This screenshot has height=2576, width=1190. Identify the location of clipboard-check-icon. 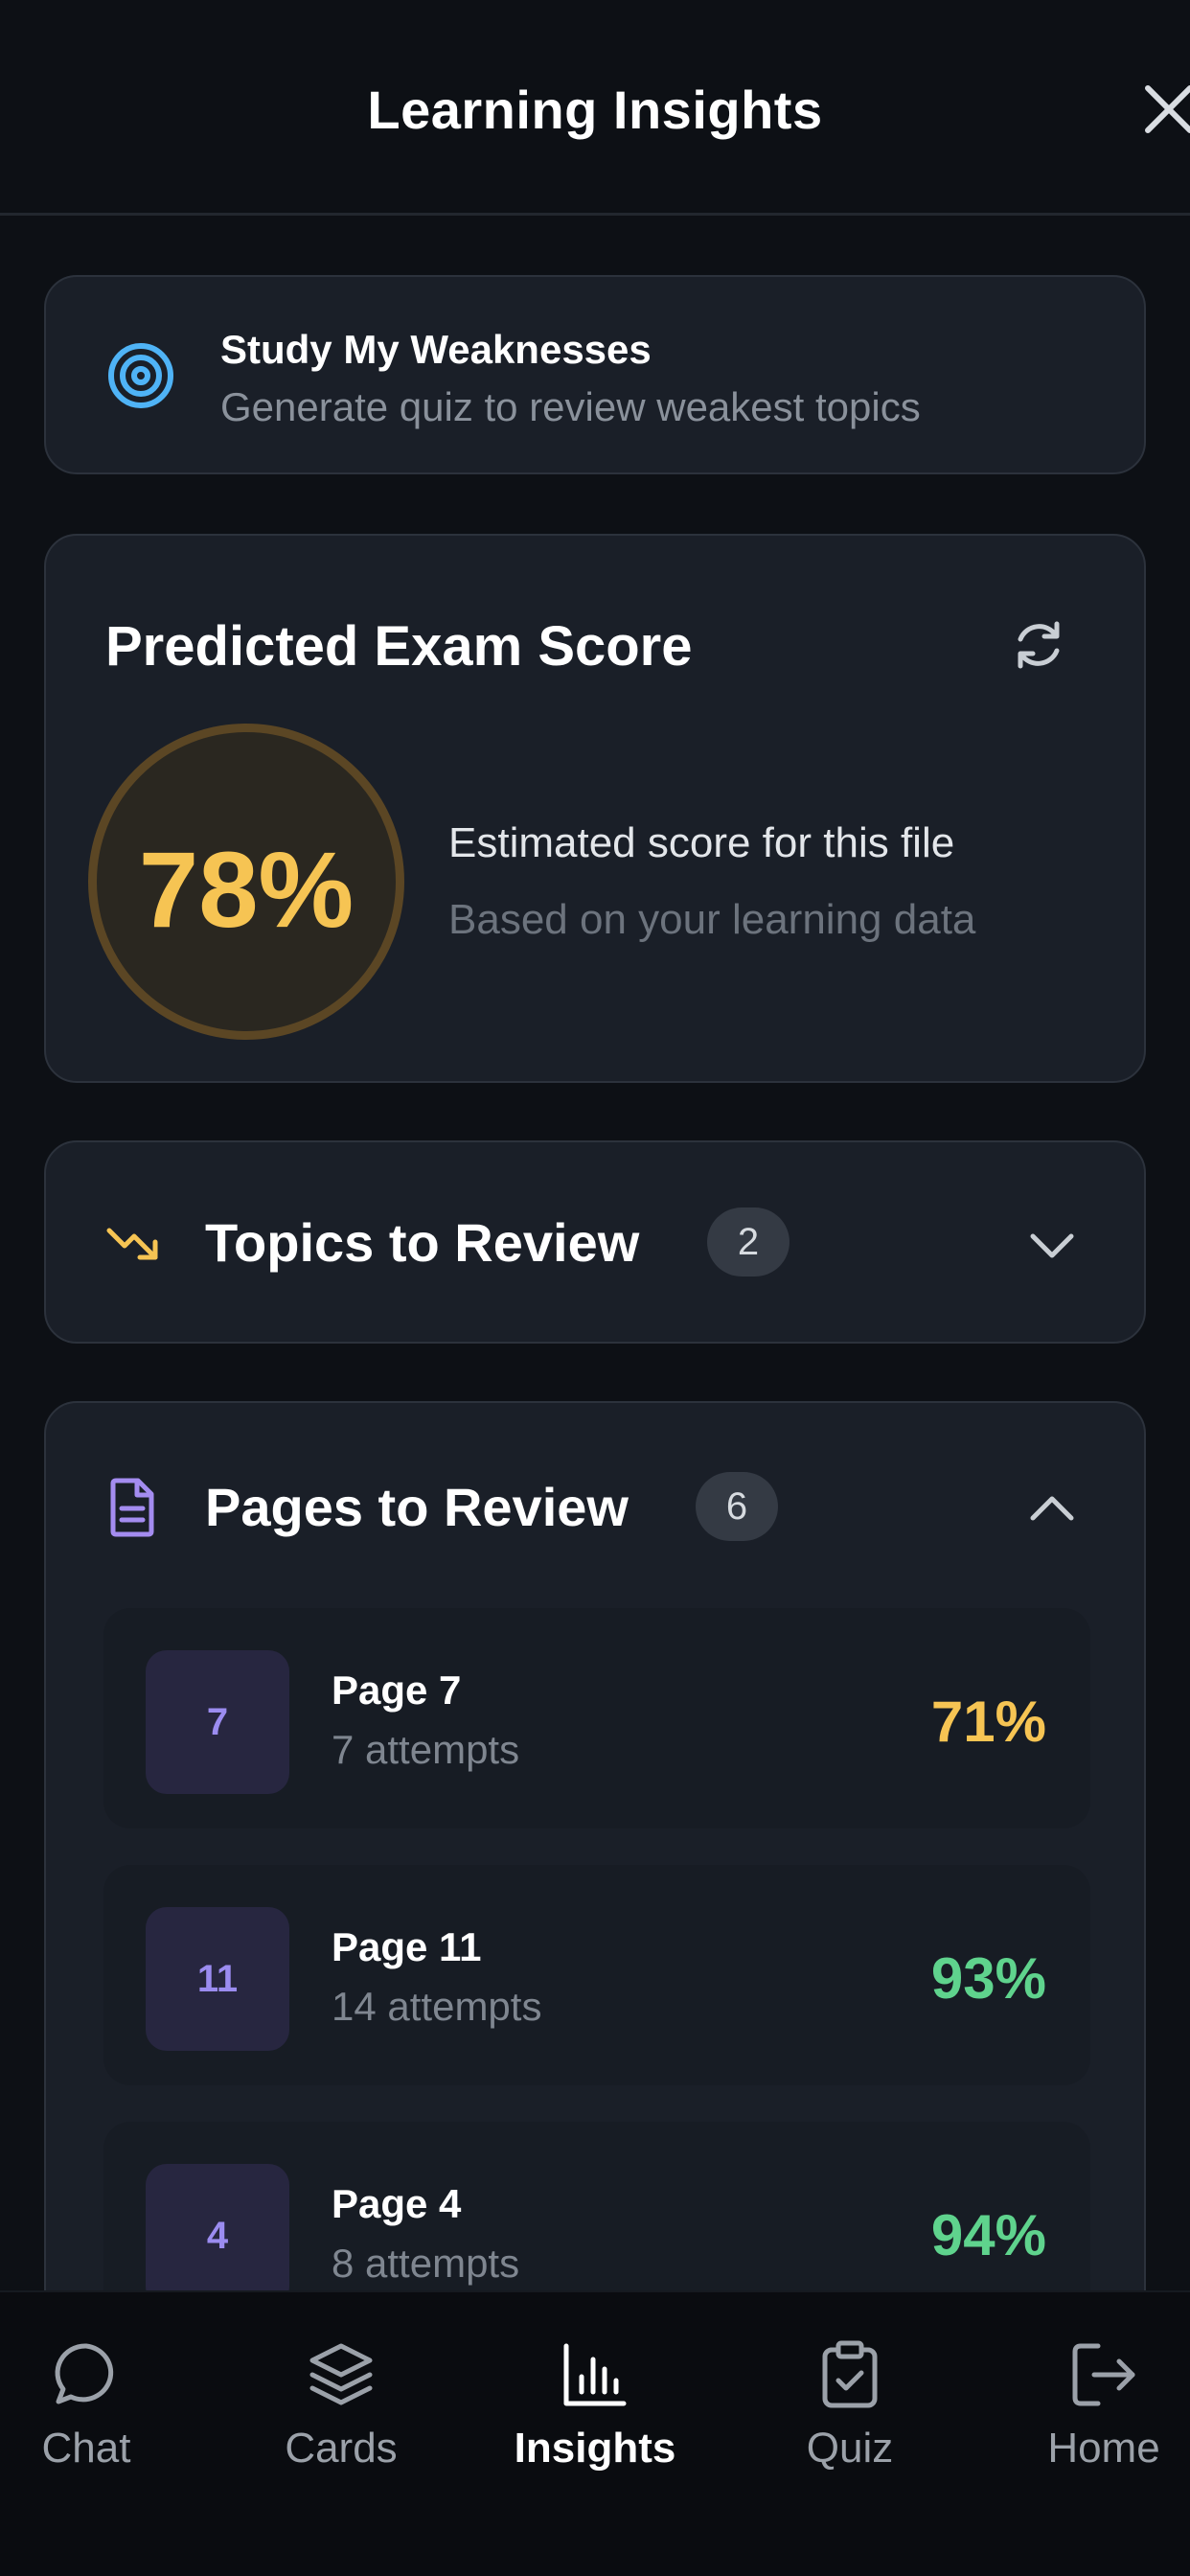
(850, 2374).